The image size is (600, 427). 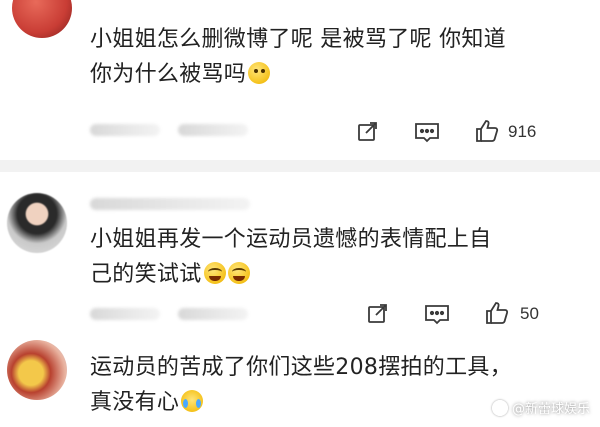 What do you see at coordinates (550, 409) in the screenshot?
I see `watermark-text: @新蕾球娱乐` at bounding box center [550, 409].